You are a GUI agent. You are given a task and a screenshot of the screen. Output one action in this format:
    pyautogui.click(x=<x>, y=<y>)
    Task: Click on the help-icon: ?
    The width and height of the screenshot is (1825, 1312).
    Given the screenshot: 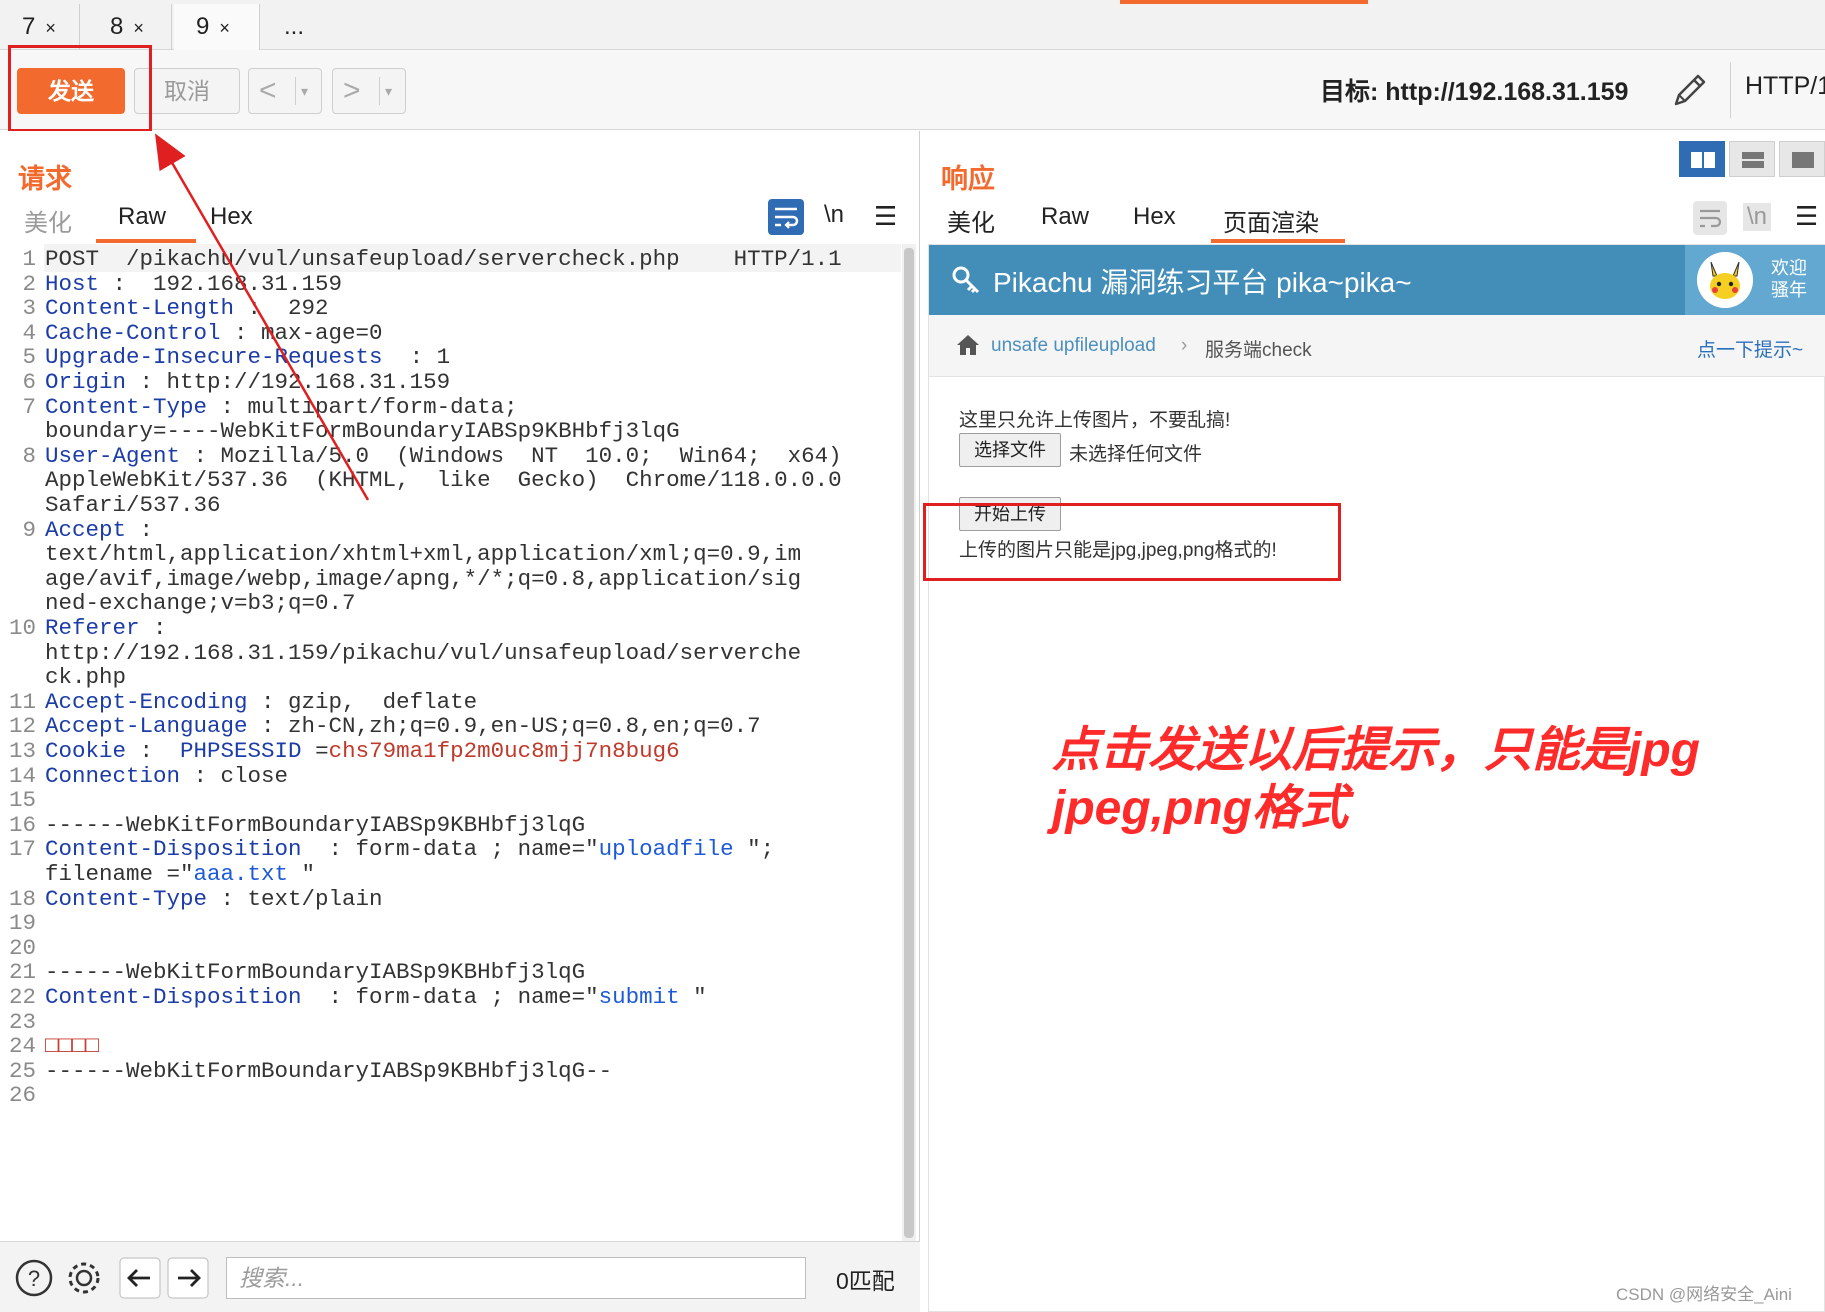 What is the action you would take?
    pyautogui.click(x=34, y=1278)
    